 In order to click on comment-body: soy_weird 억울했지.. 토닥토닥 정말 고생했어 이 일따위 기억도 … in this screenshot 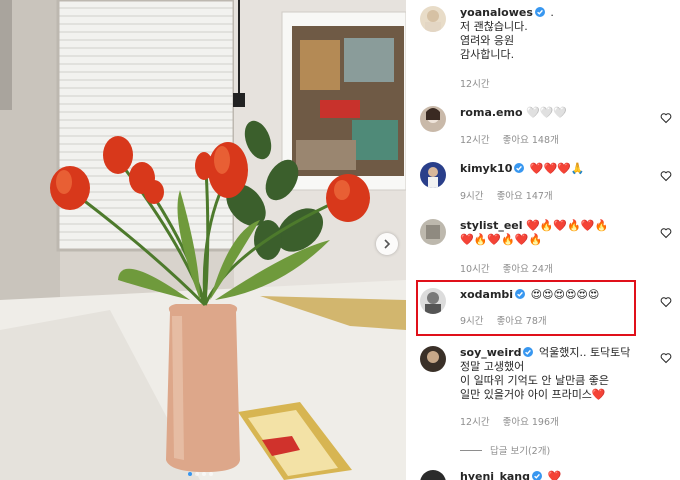, I will do `click(555, 374)`.